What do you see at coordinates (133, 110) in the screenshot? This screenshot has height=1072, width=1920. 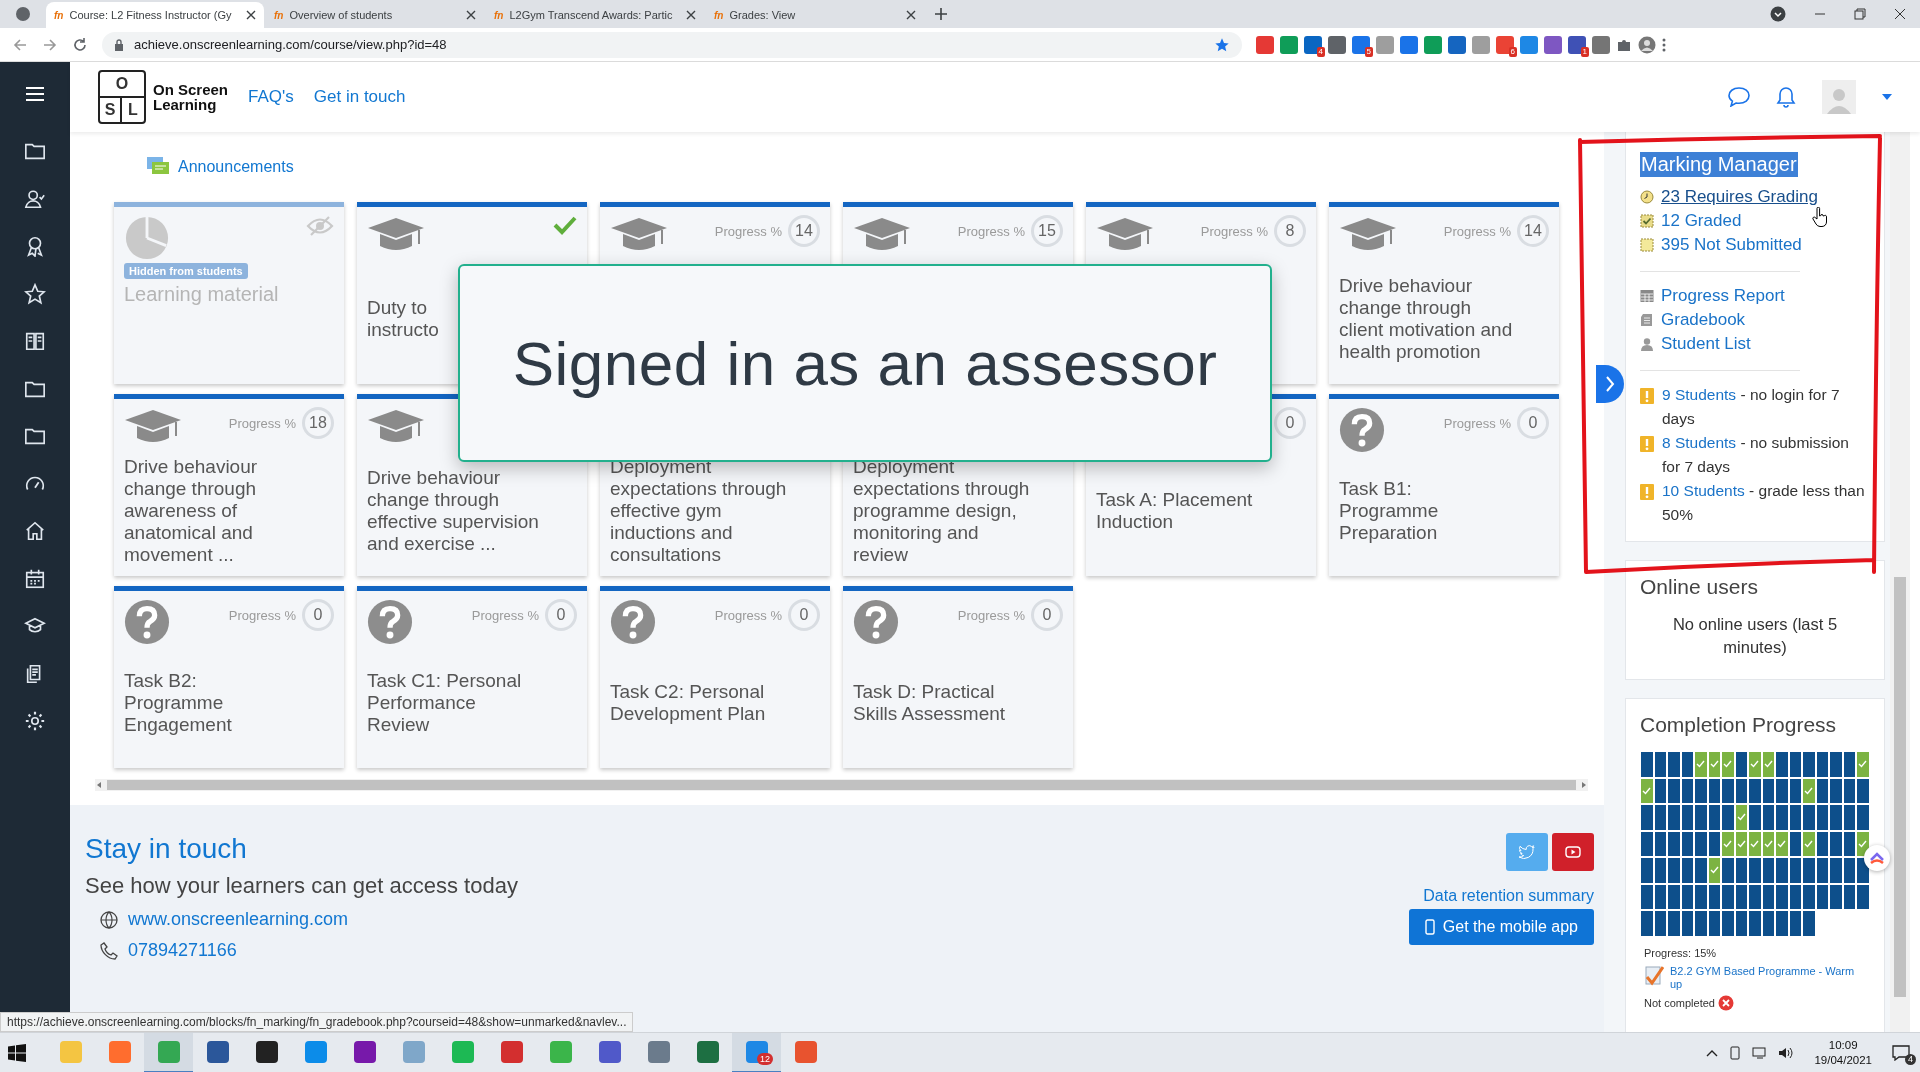 I see `logo-letter: L` at bounding box center [133, 110].